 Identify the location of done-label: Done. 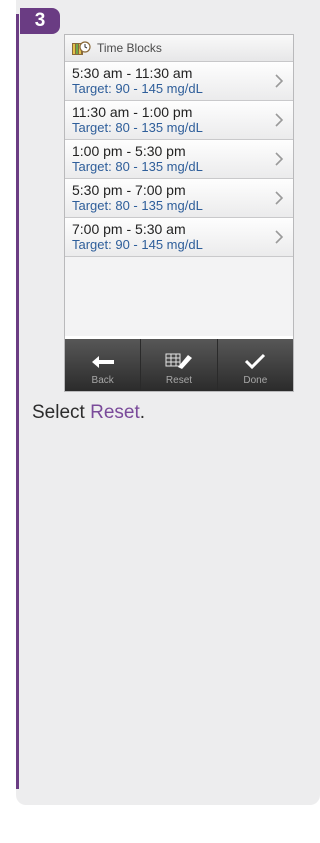
(255, 380).